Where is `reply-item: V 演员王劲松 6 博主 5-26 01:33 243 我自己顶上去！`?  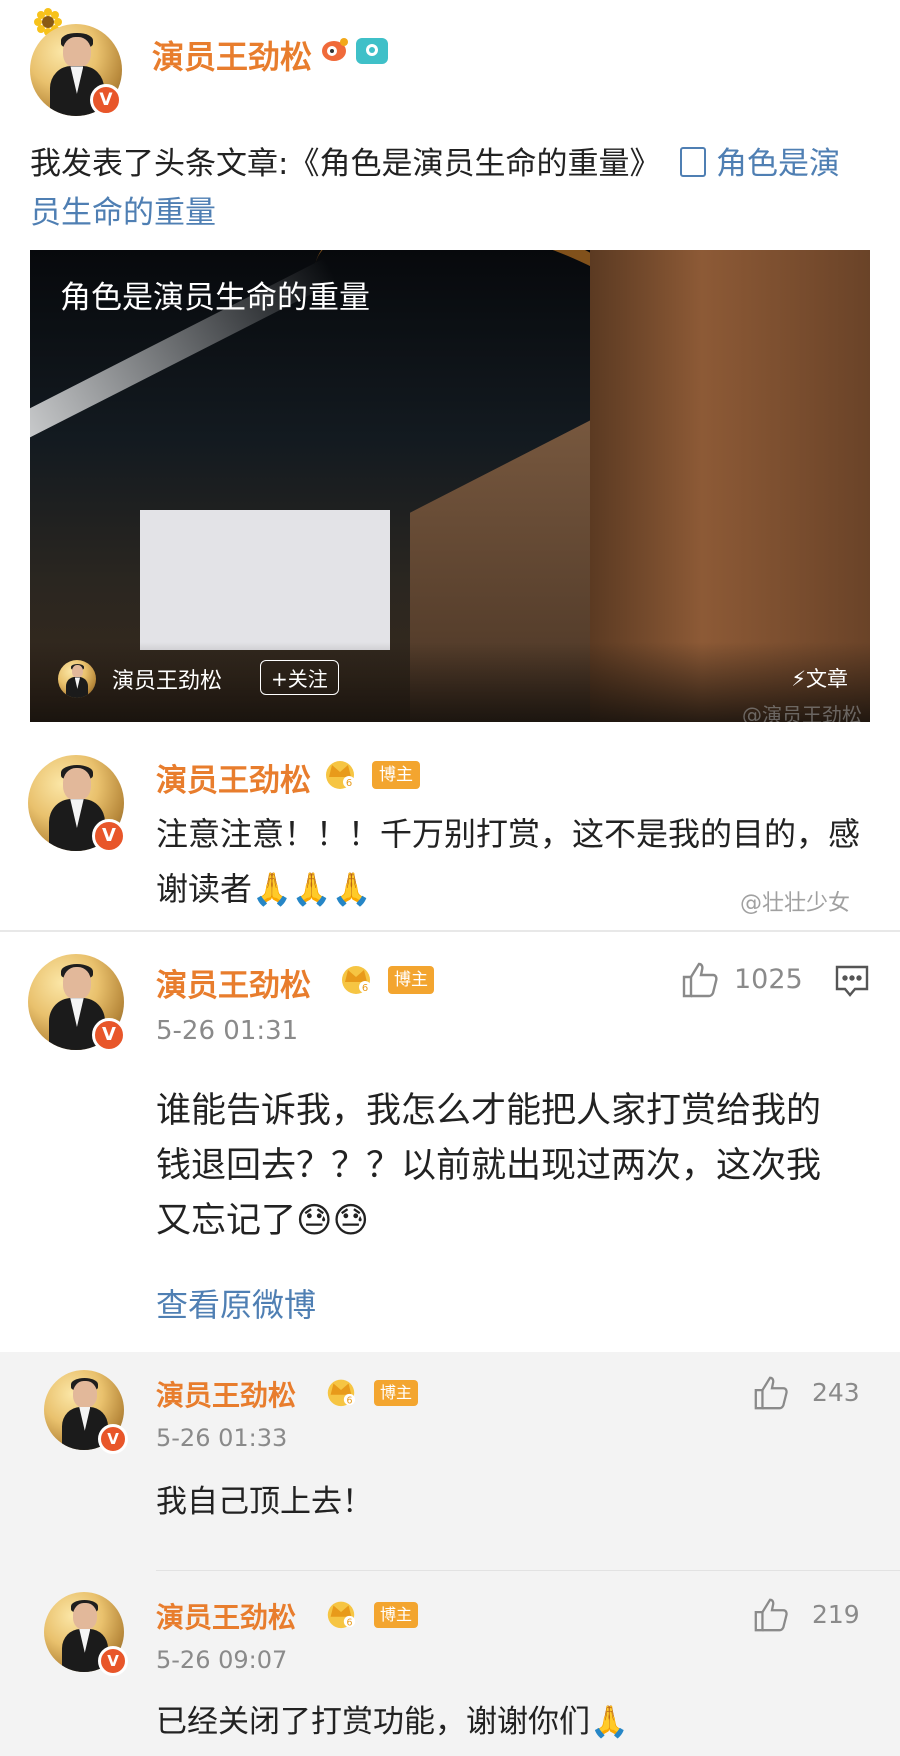 reply-item: V 演员王劲松 6 博主 5-26 01:33 243 我自己顶上去！ is located at coordinates (450, 1452).